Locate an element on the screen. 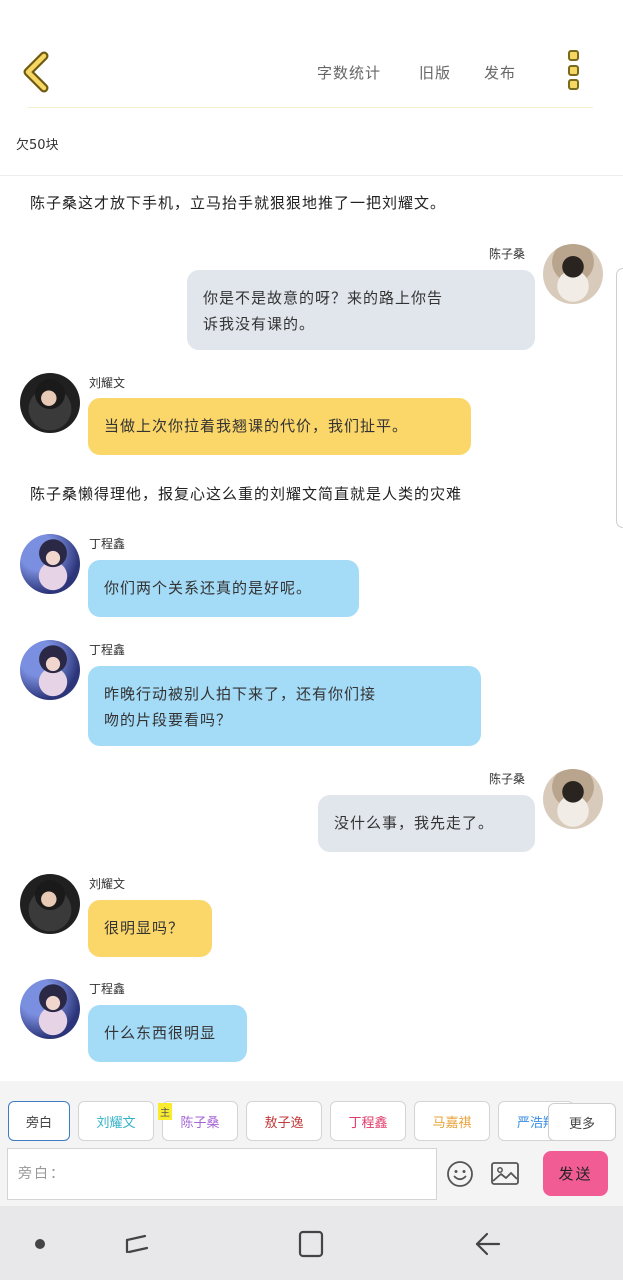 The height and width of the screenshot is (1280, 623). narration-text: 陈子桑懒得理他，报复心这么重的刘耀文简直就是人类的灾难 is located at coordinates (246, 494).